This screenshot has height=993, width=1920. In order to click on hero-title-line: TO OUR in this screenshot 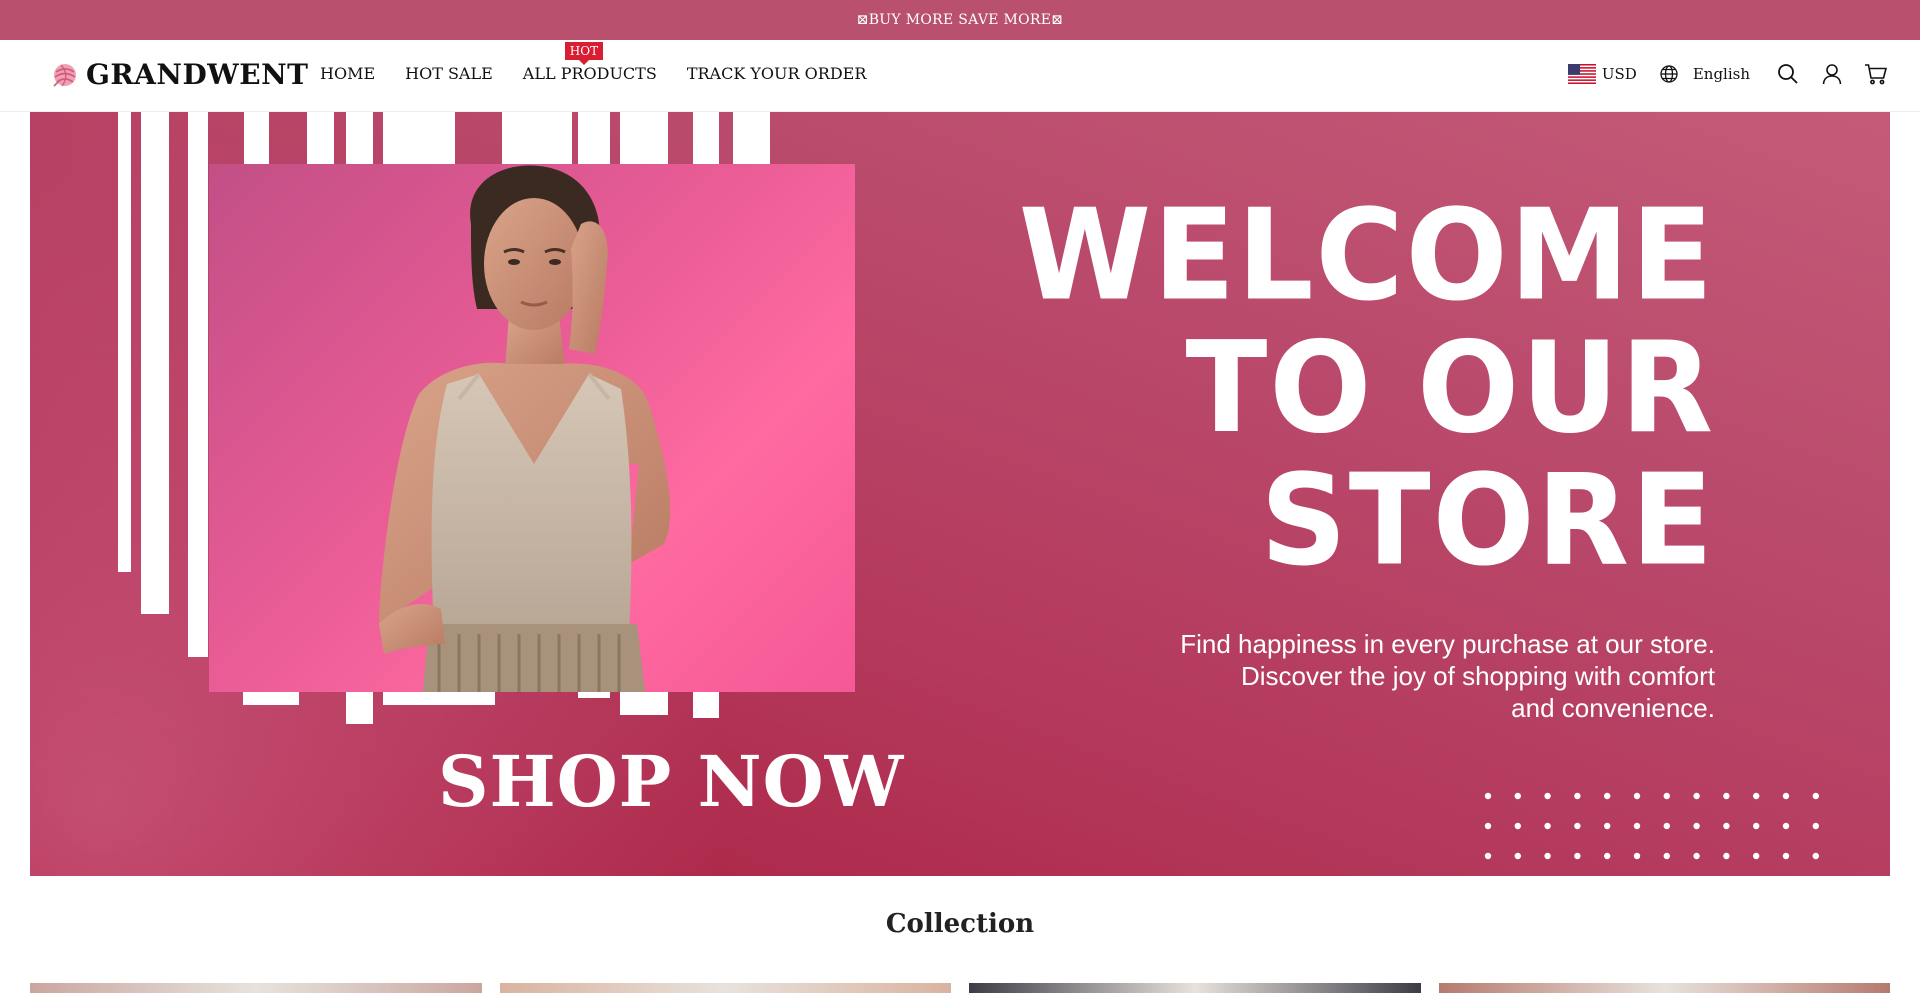, I will do `click(1450, 388)`.